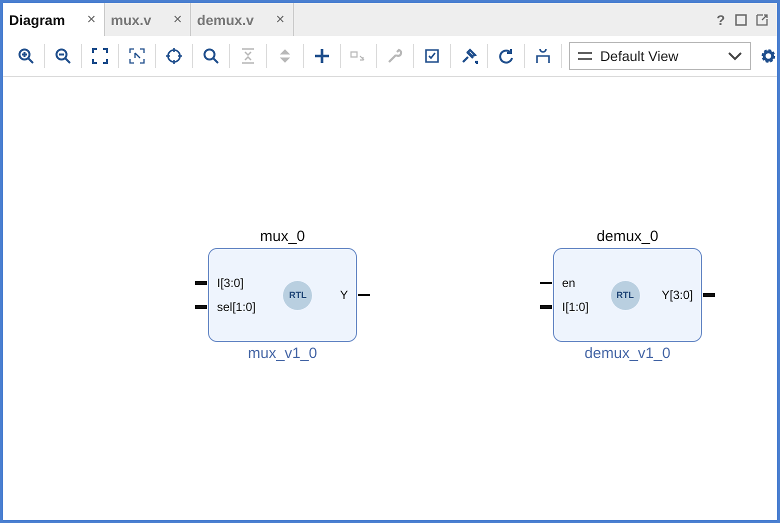 The height and width of the screenshot is (523, 780). I want to click on tab-label: mux.v, so click(131, 20).